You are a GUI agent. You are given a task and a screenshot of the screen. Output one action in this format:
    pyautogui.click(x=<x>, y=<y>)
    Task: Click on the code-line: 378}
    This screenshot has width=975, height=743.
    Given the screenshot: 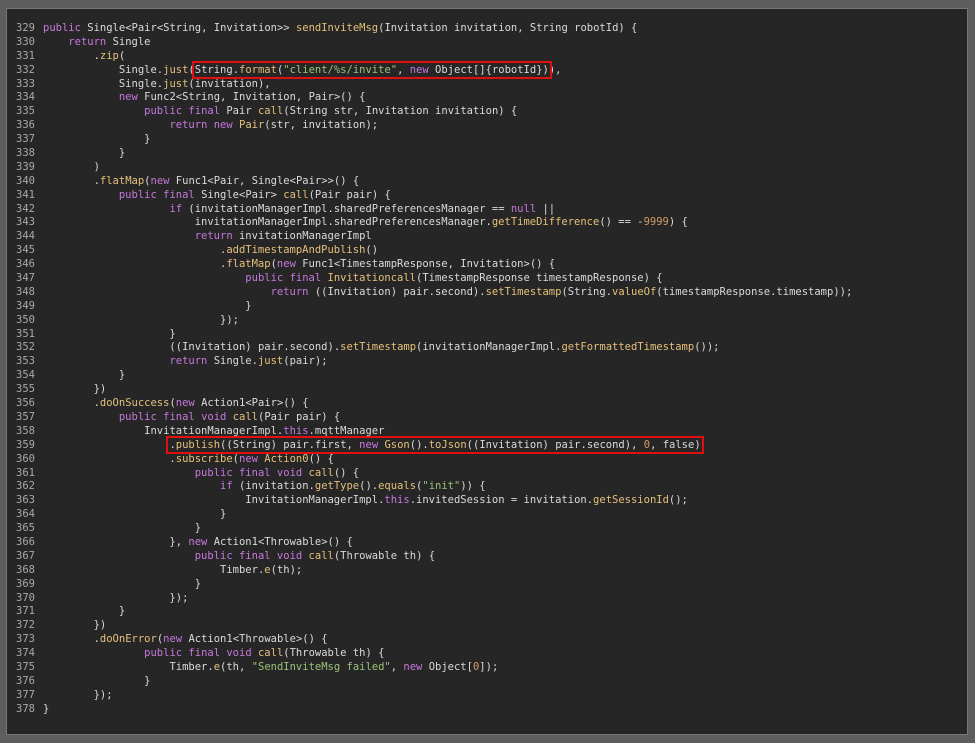 What is the action you would take?
    pyautogui.click(x=434, y=710)
    